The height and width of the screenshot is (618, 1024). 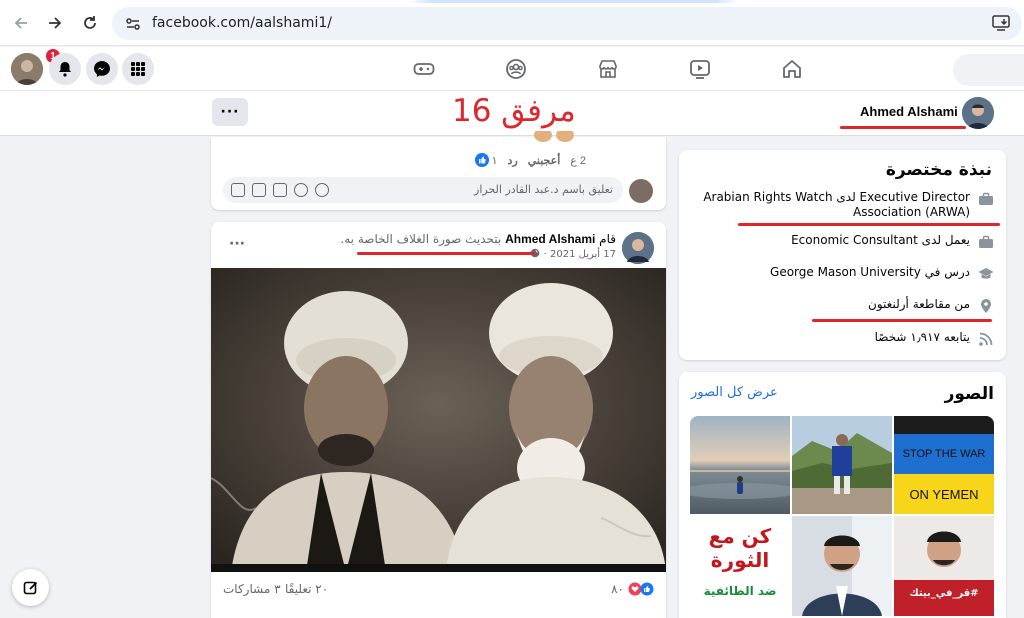 I want to click on browser-toolbar: facebook.com/aalshami1/, so click(x=512, y=23).